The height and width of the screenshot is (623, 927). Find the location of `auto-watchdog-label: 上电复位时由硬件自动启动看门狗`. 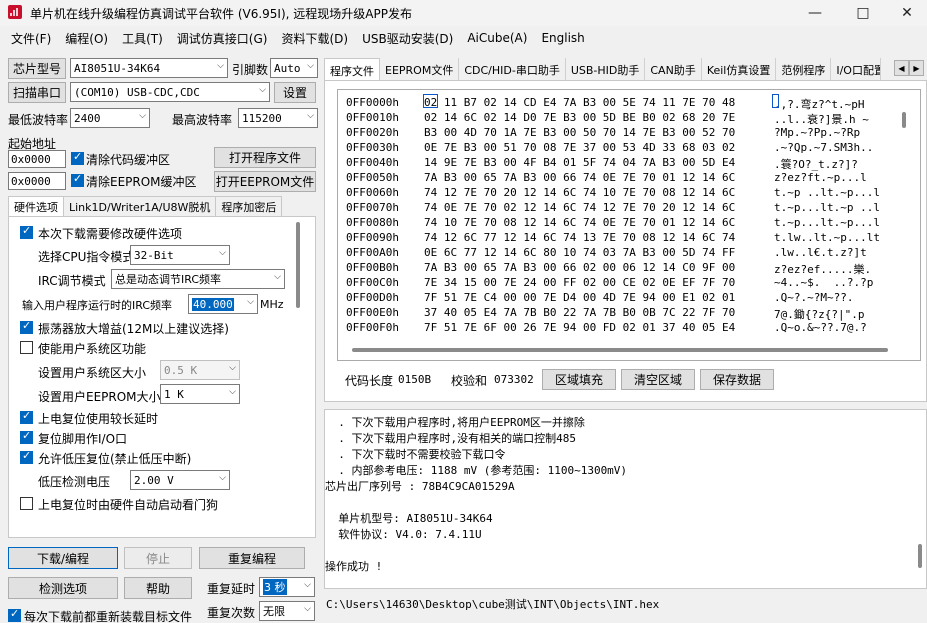

auto-watchdog-label: 上电复位时由硬件自动启动看门狗 is located at coordinates (128, 505).